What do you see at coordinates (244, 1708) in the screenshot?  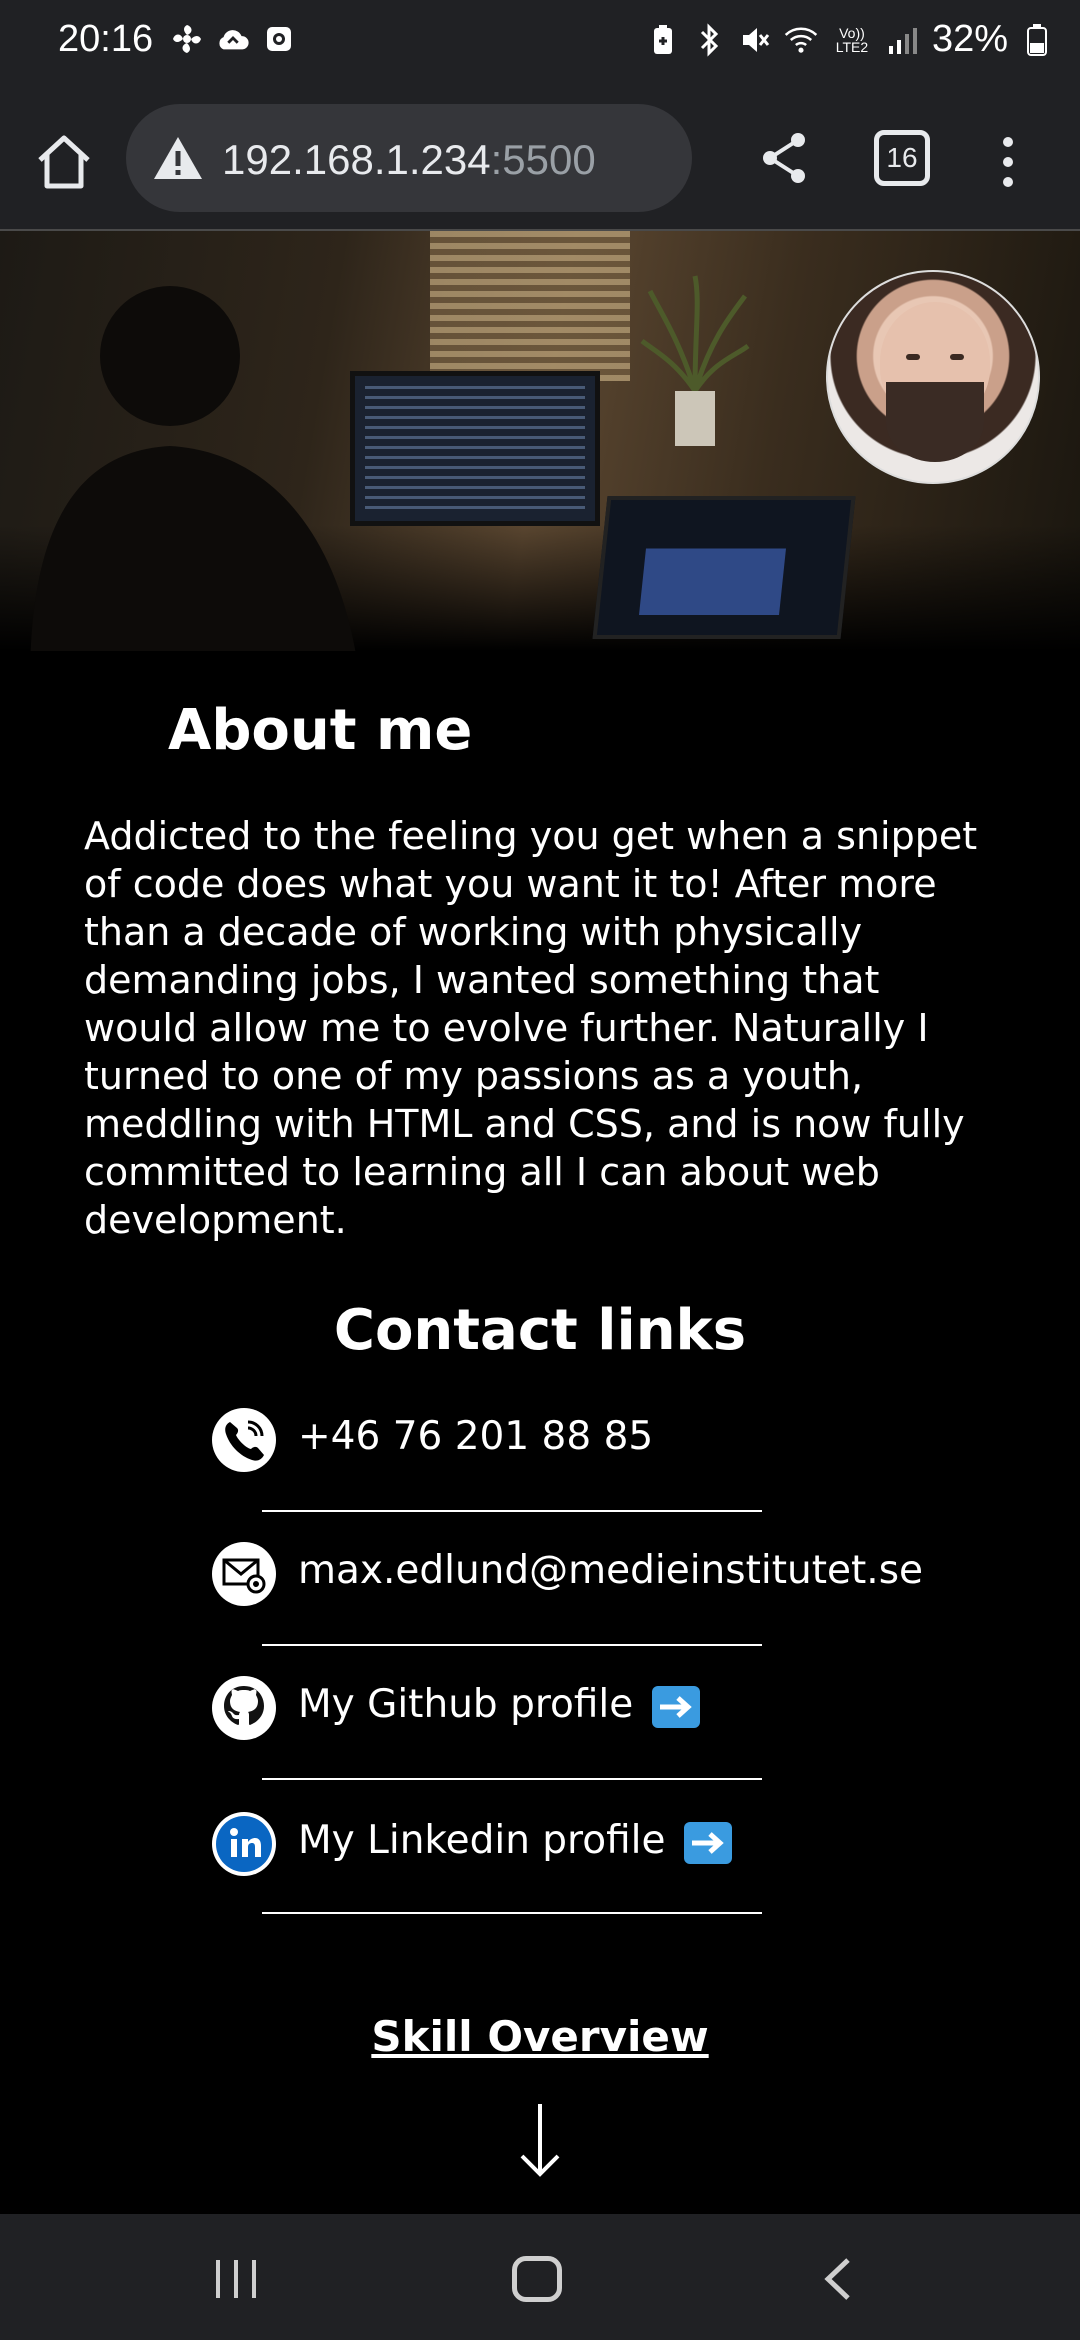 I see `github-icon` at bounding box center [244, 1708].